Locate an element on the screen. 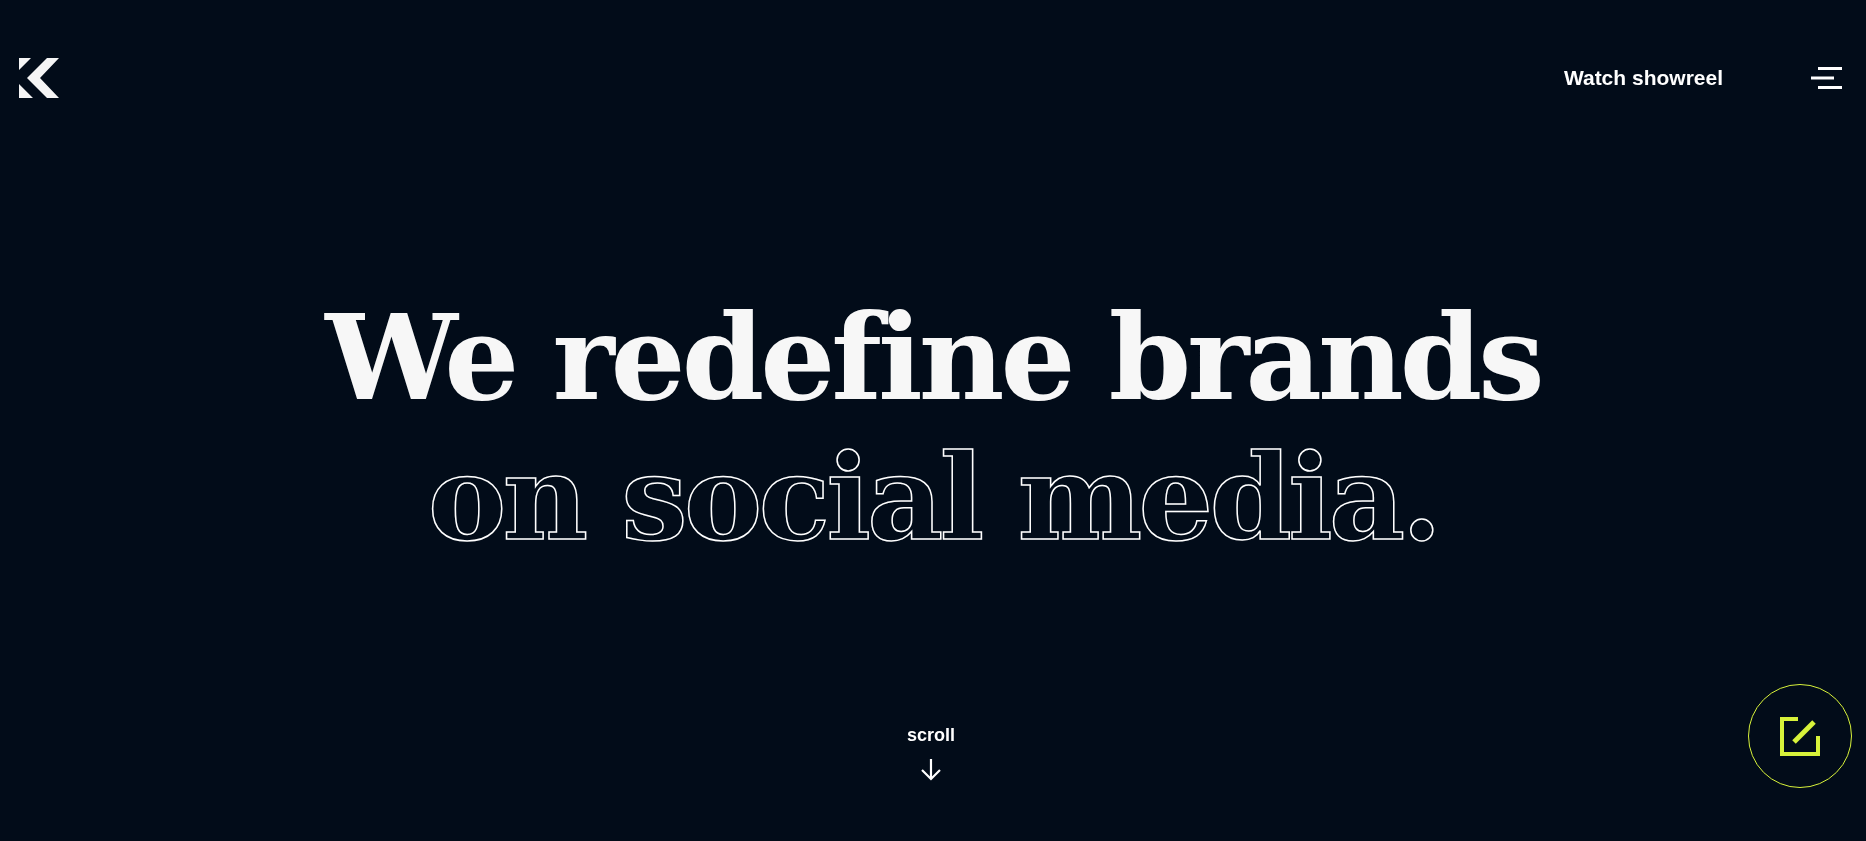 The width and height of the screenshot is (1866, 841). arrow-down-icon is located at coordinates (931, 769).